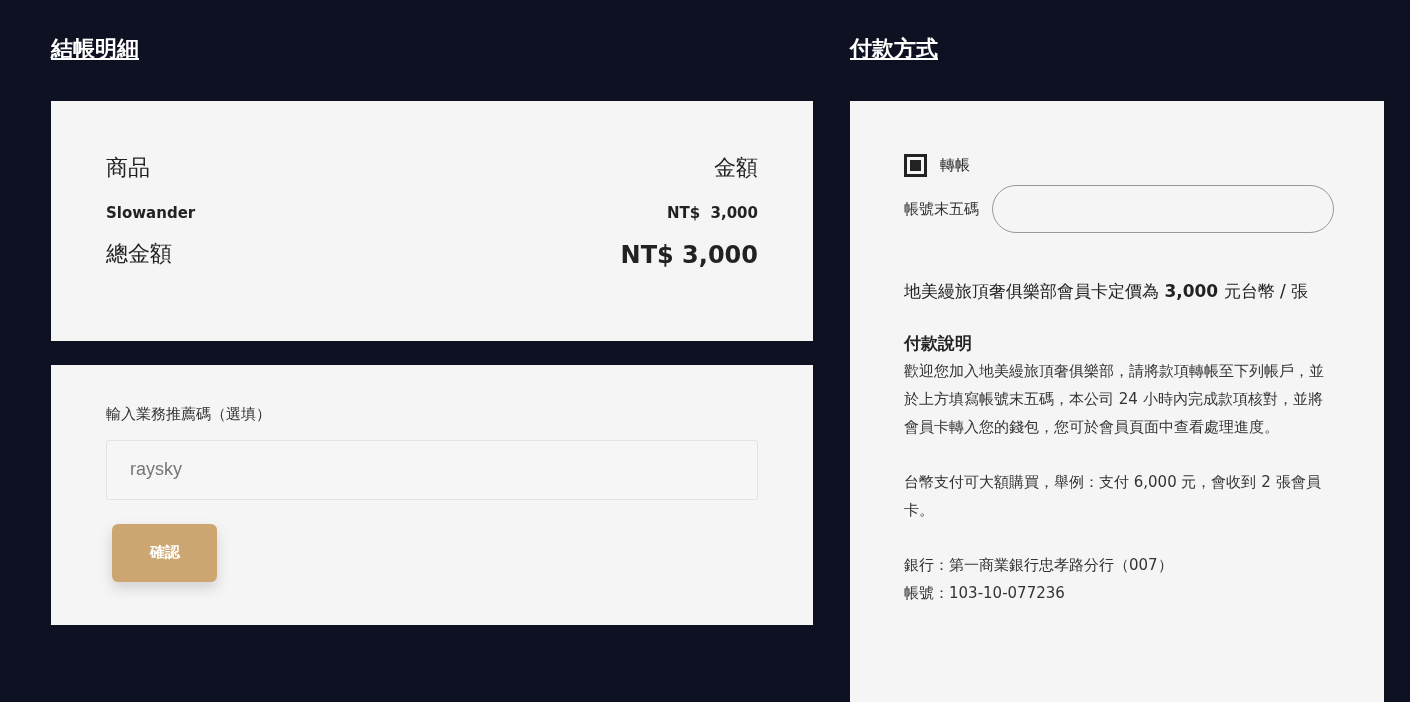 Image resolution: width=1410 pixels, height=702 pixels. Describe the element at coordinates (915, 165) in the screenshot. I see `checkbox` at that location.